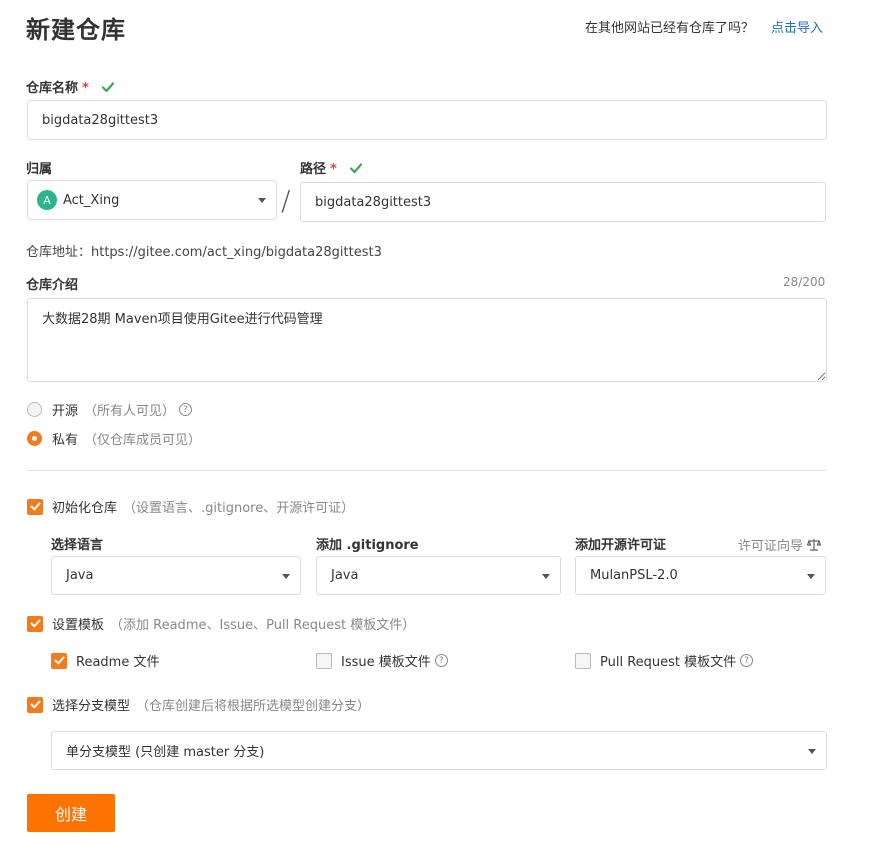 Image resolution: width=882 pixels, height=850 pixels. I want to click on template-label: 设置模板, so click(78, 625).